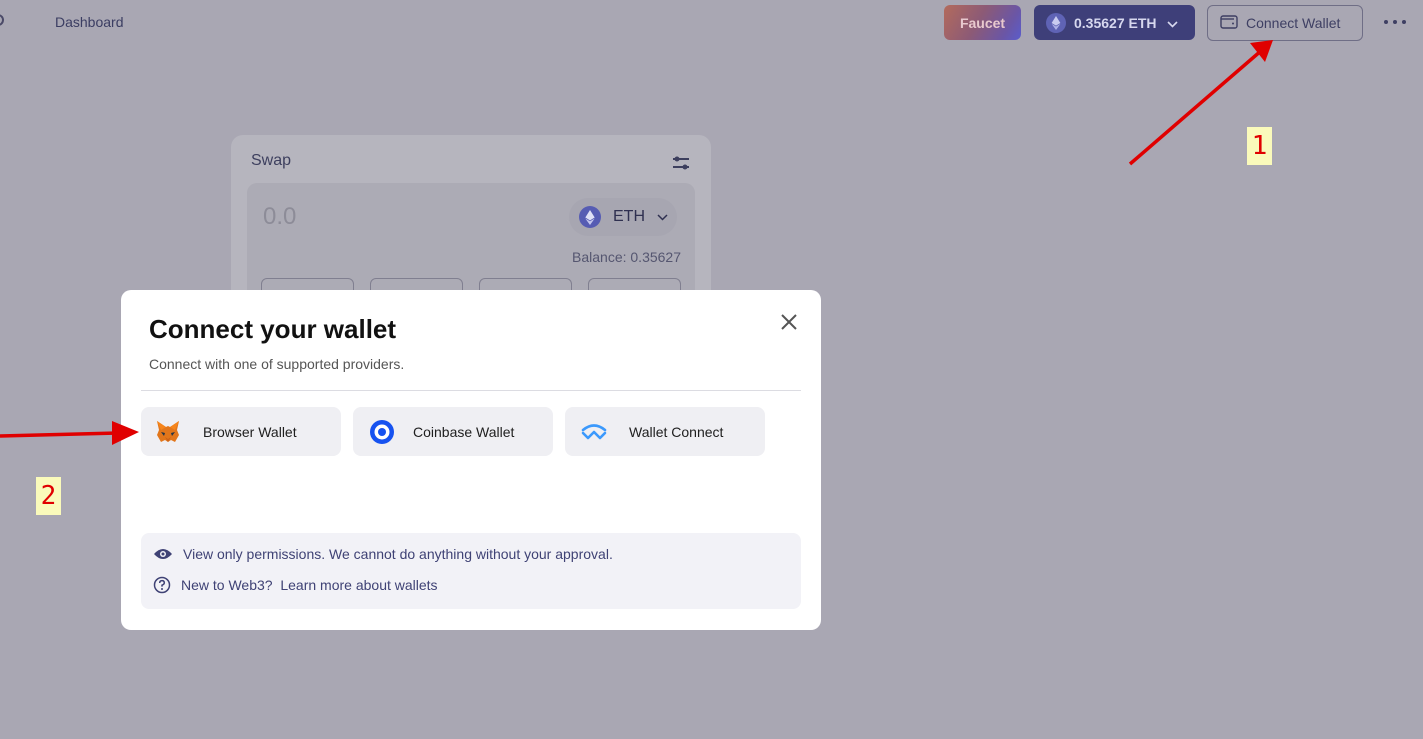 The width and height of the screenshot is (1423, 739). I want to click on arrow-to-connect-wallet, so click(1196, 107).